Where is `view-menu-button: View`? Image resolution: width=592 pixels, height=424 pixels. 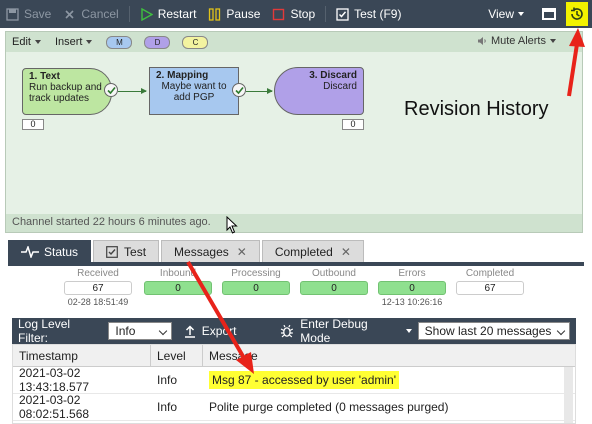
view-menu-button: View is located at coordinates (506, 14).